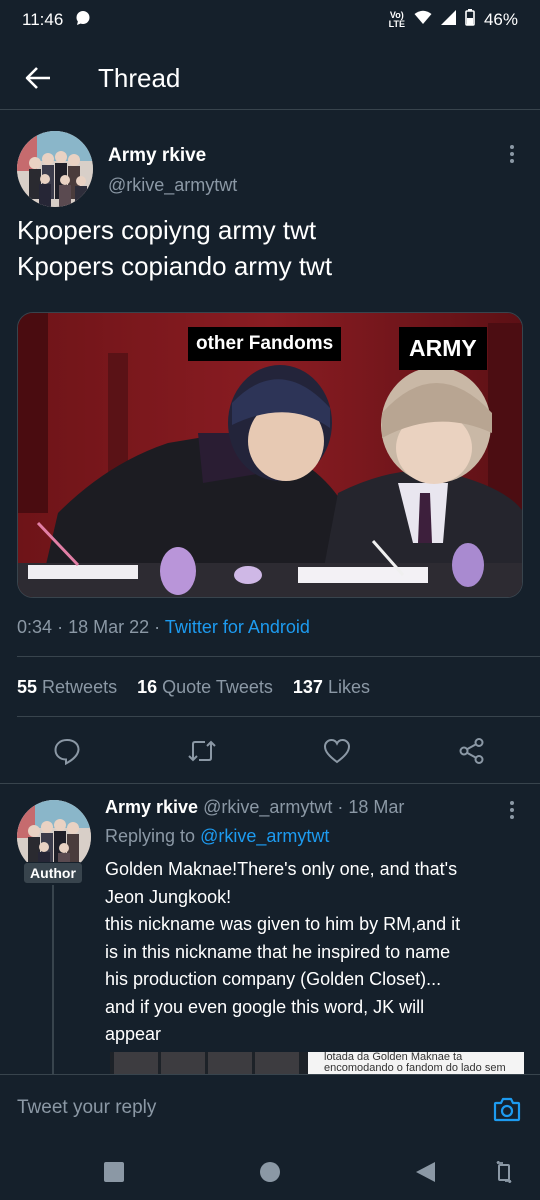 This screenshot has width=540, height=1200. What do you see at coordinates (109, 627) in the screenshot?
I see `tweet-date: 18 Mar 22` at bounding box center [109, 627].